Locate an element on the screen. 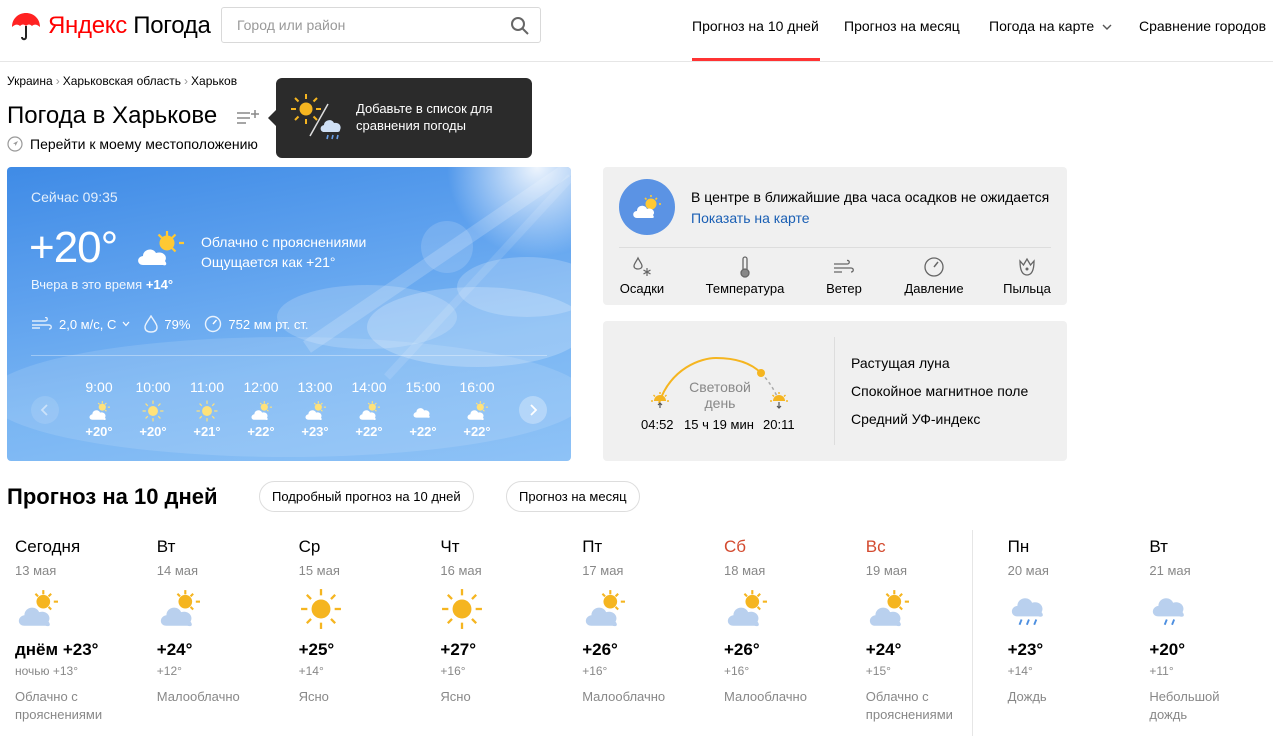 Image resolution: width=1273 pixels, height=736 pixels. pressure-gauge-icon is located at coordinates (213, 324).